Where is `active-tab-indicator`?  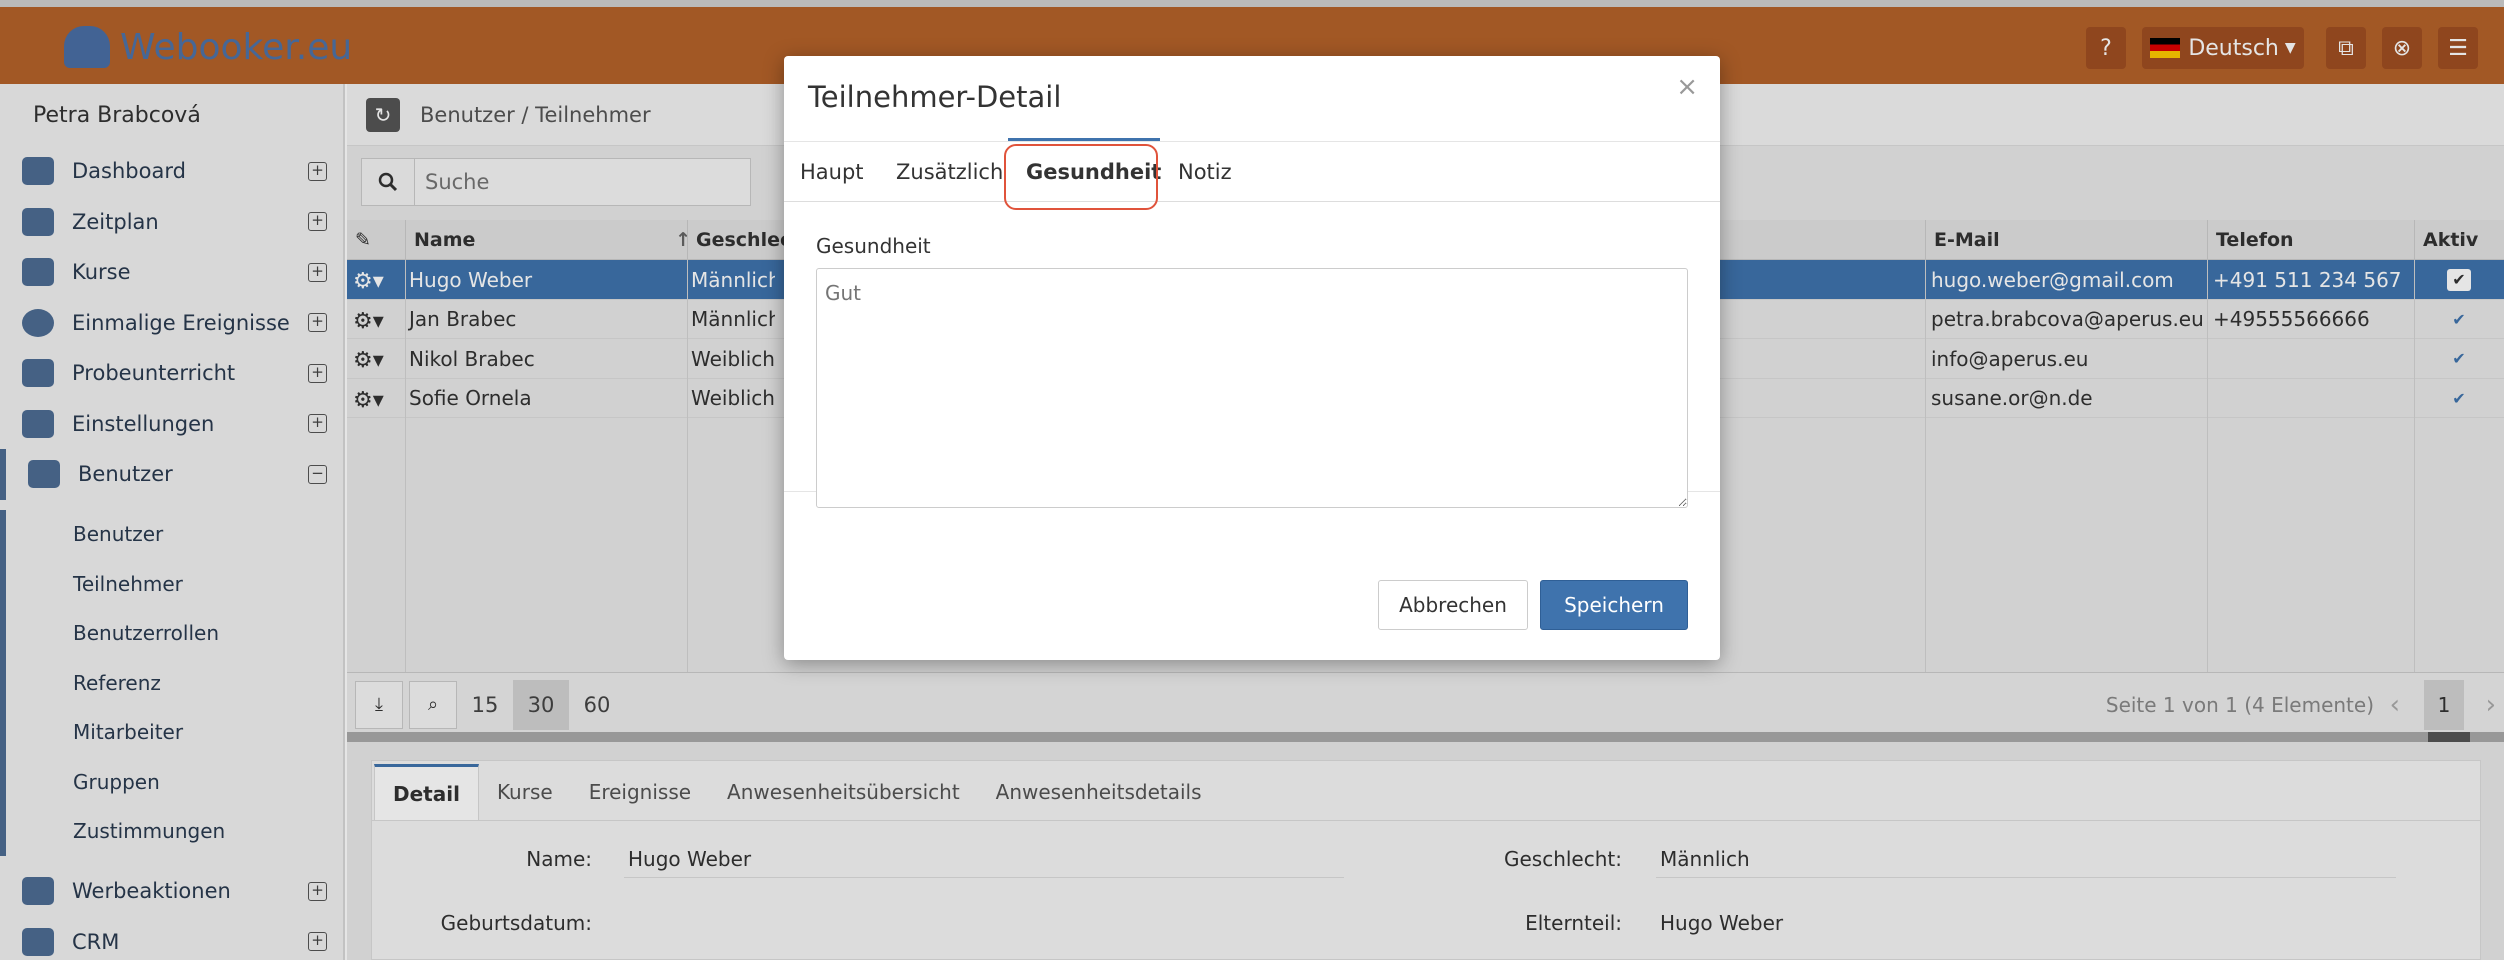
active-tab-indicator is located at coordinates (1084, 139).